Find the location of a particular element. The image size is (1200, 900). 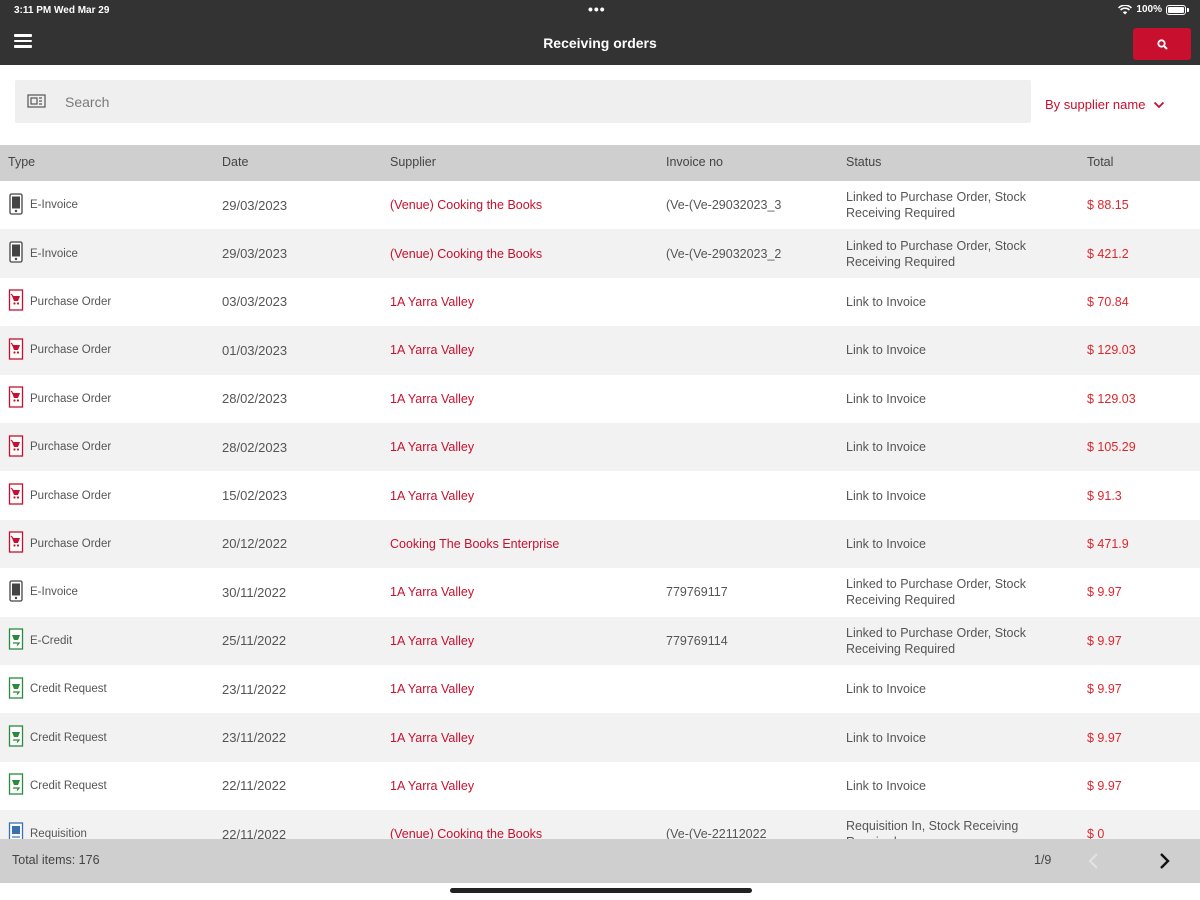

row-type: E-Credit is located at coordinates (40, 641).